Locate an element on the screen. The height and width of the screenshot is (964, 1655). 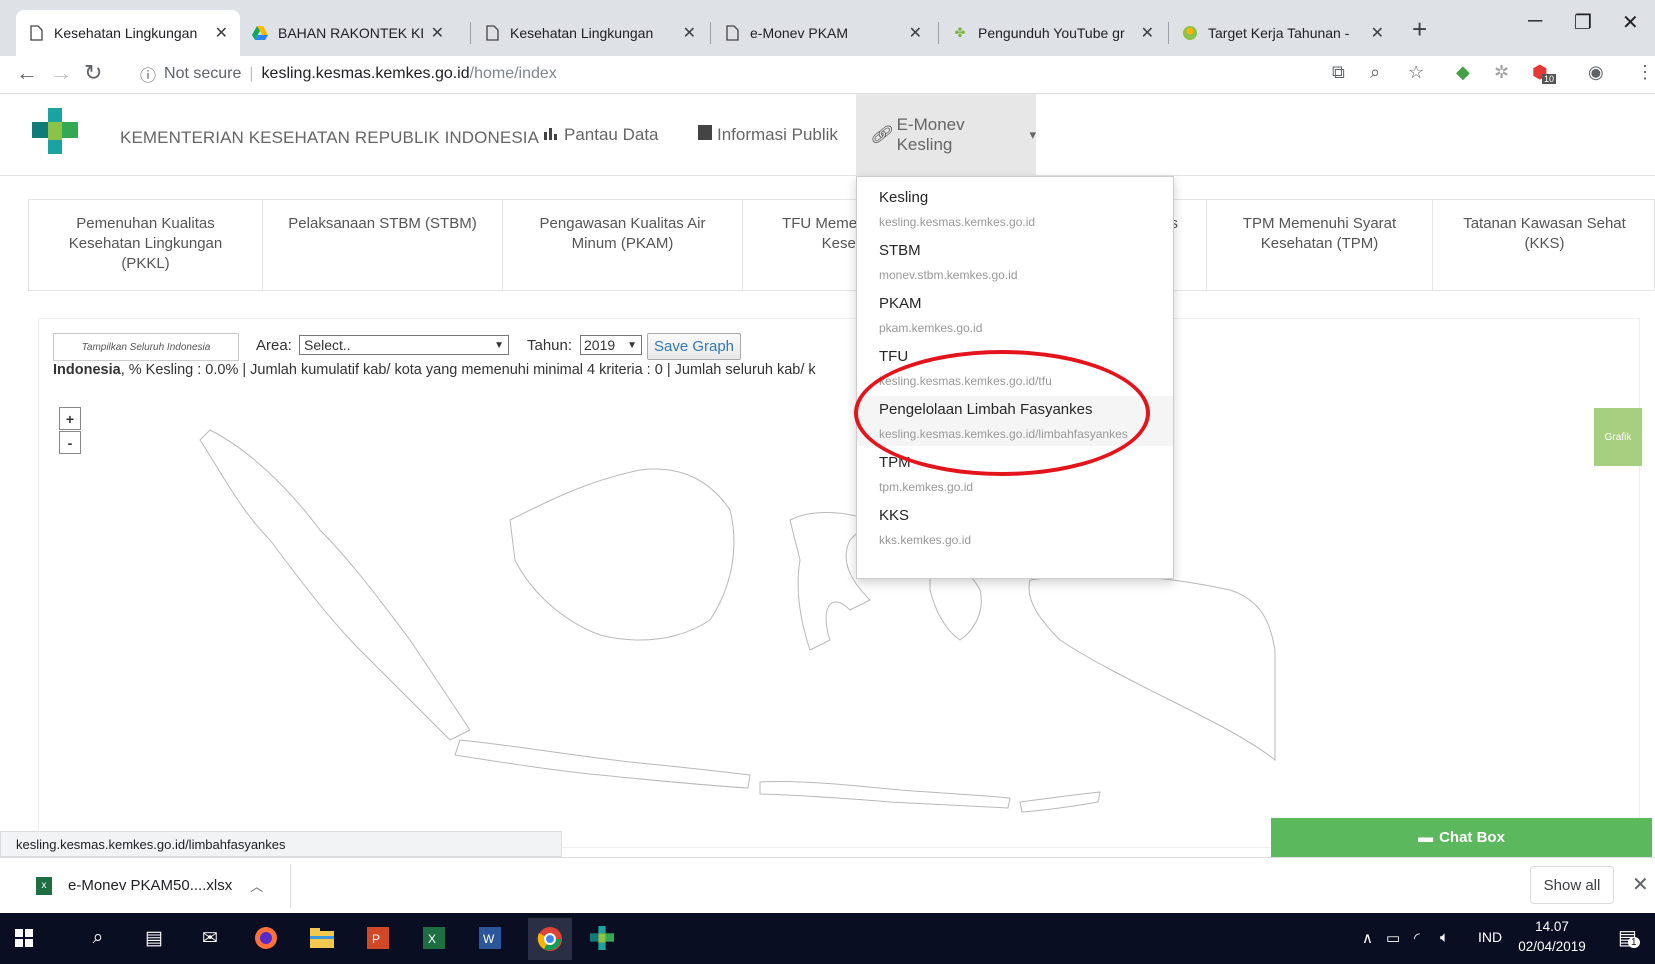
reload-icon: ↻ is located at coordinates (93, 73).